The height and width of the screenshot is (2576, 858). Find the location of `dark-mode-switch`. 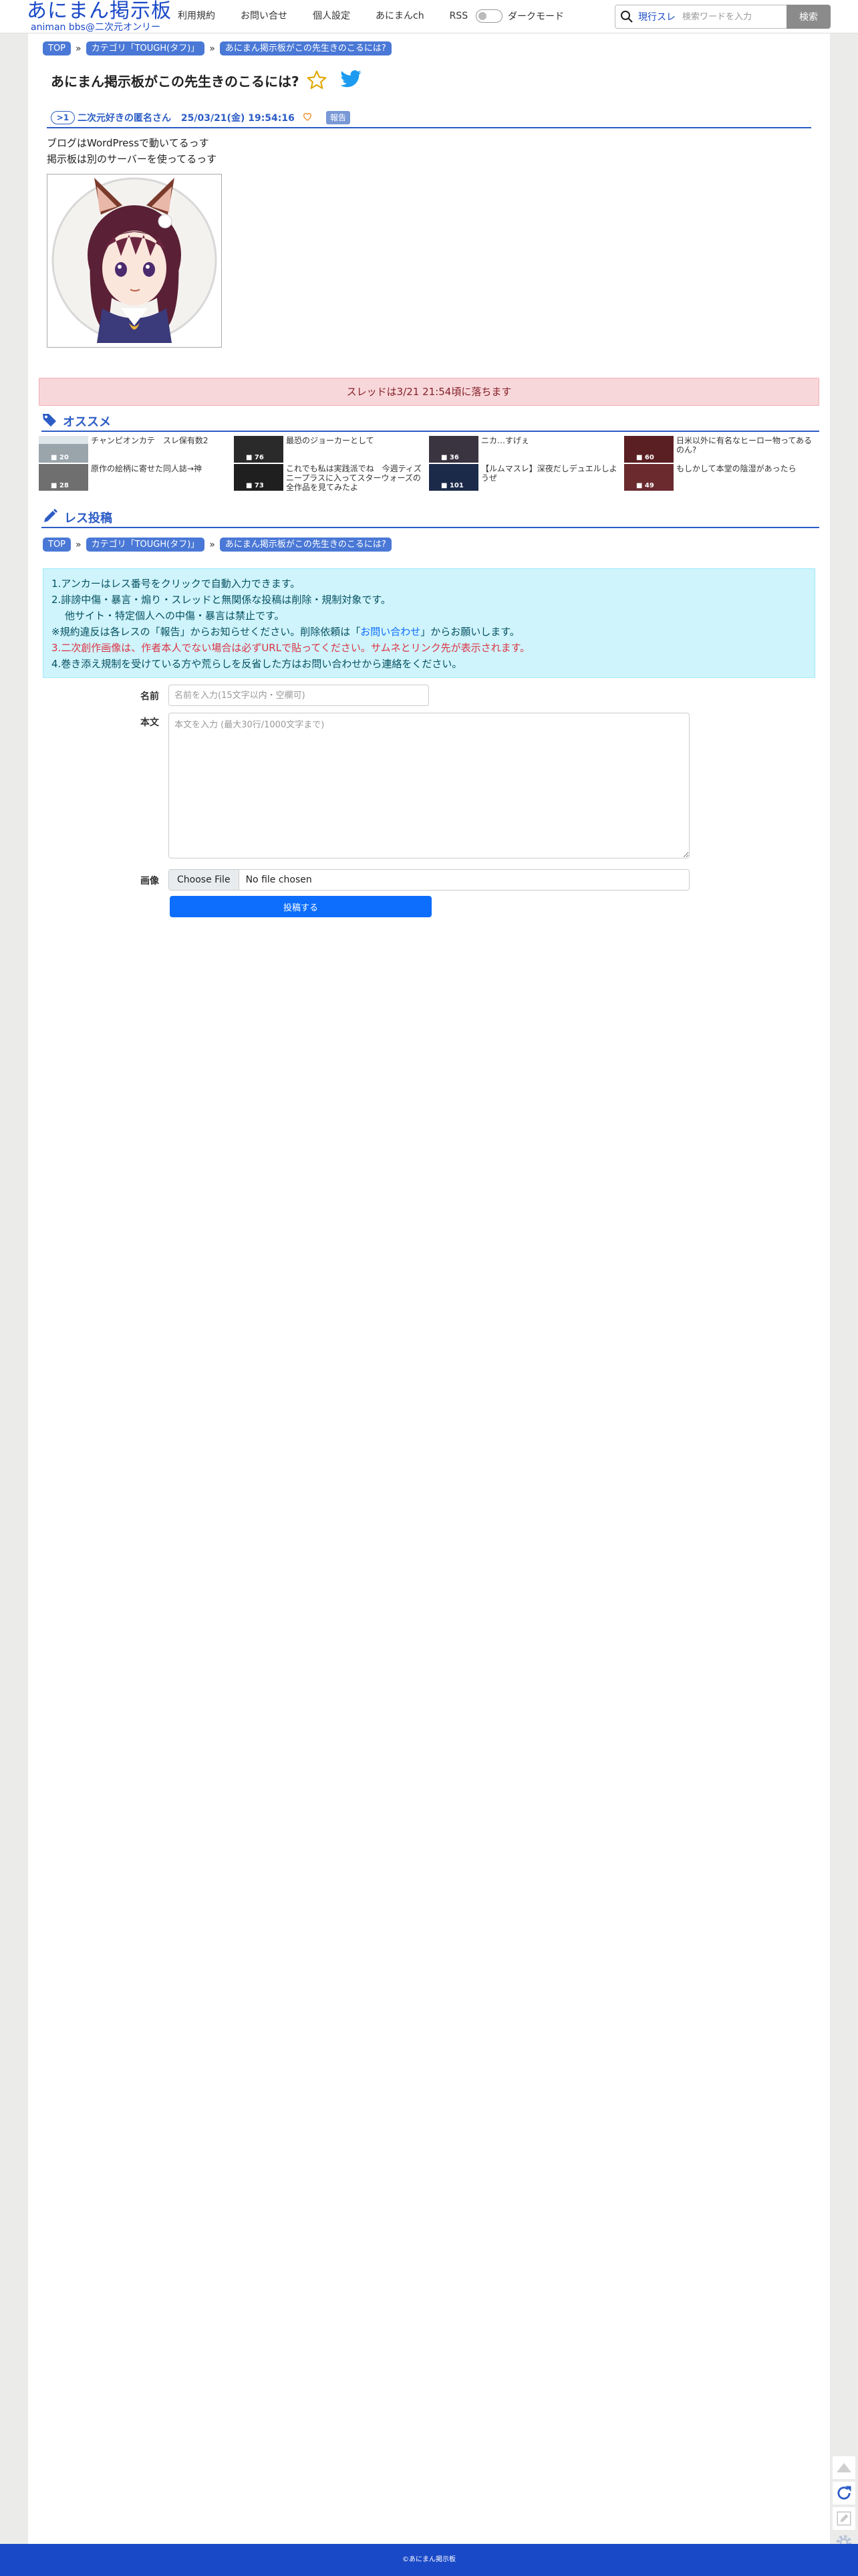

dark-mode-switch is located at coordinates (489, 16).